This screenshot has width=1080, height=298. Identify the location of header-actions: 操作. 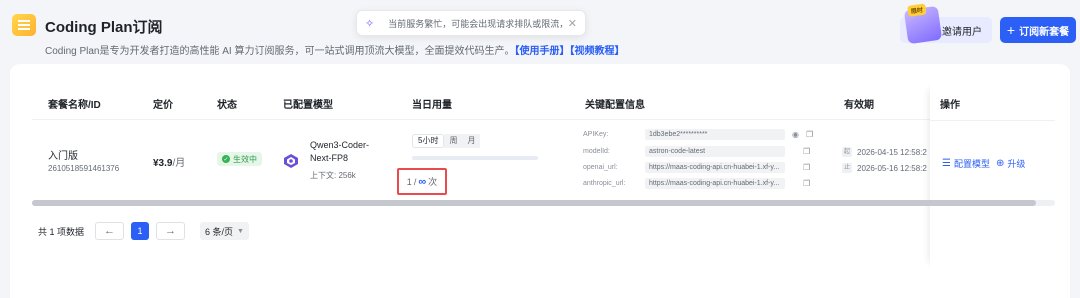
(950, 105).